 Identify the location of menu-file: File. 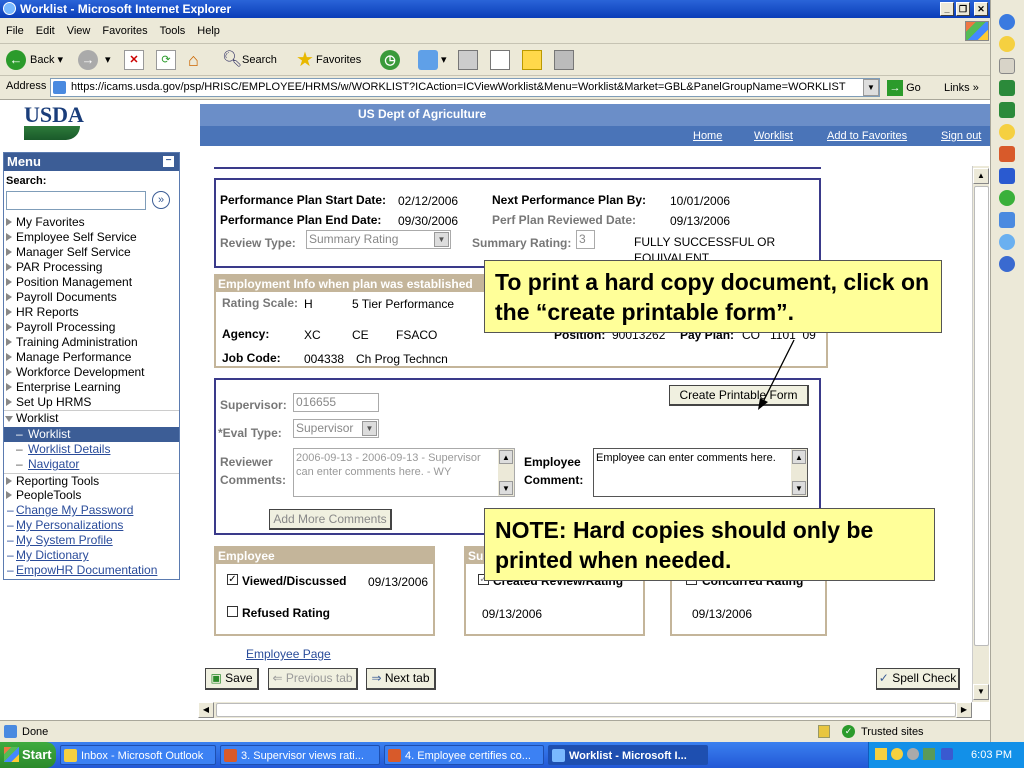
(15, 31).